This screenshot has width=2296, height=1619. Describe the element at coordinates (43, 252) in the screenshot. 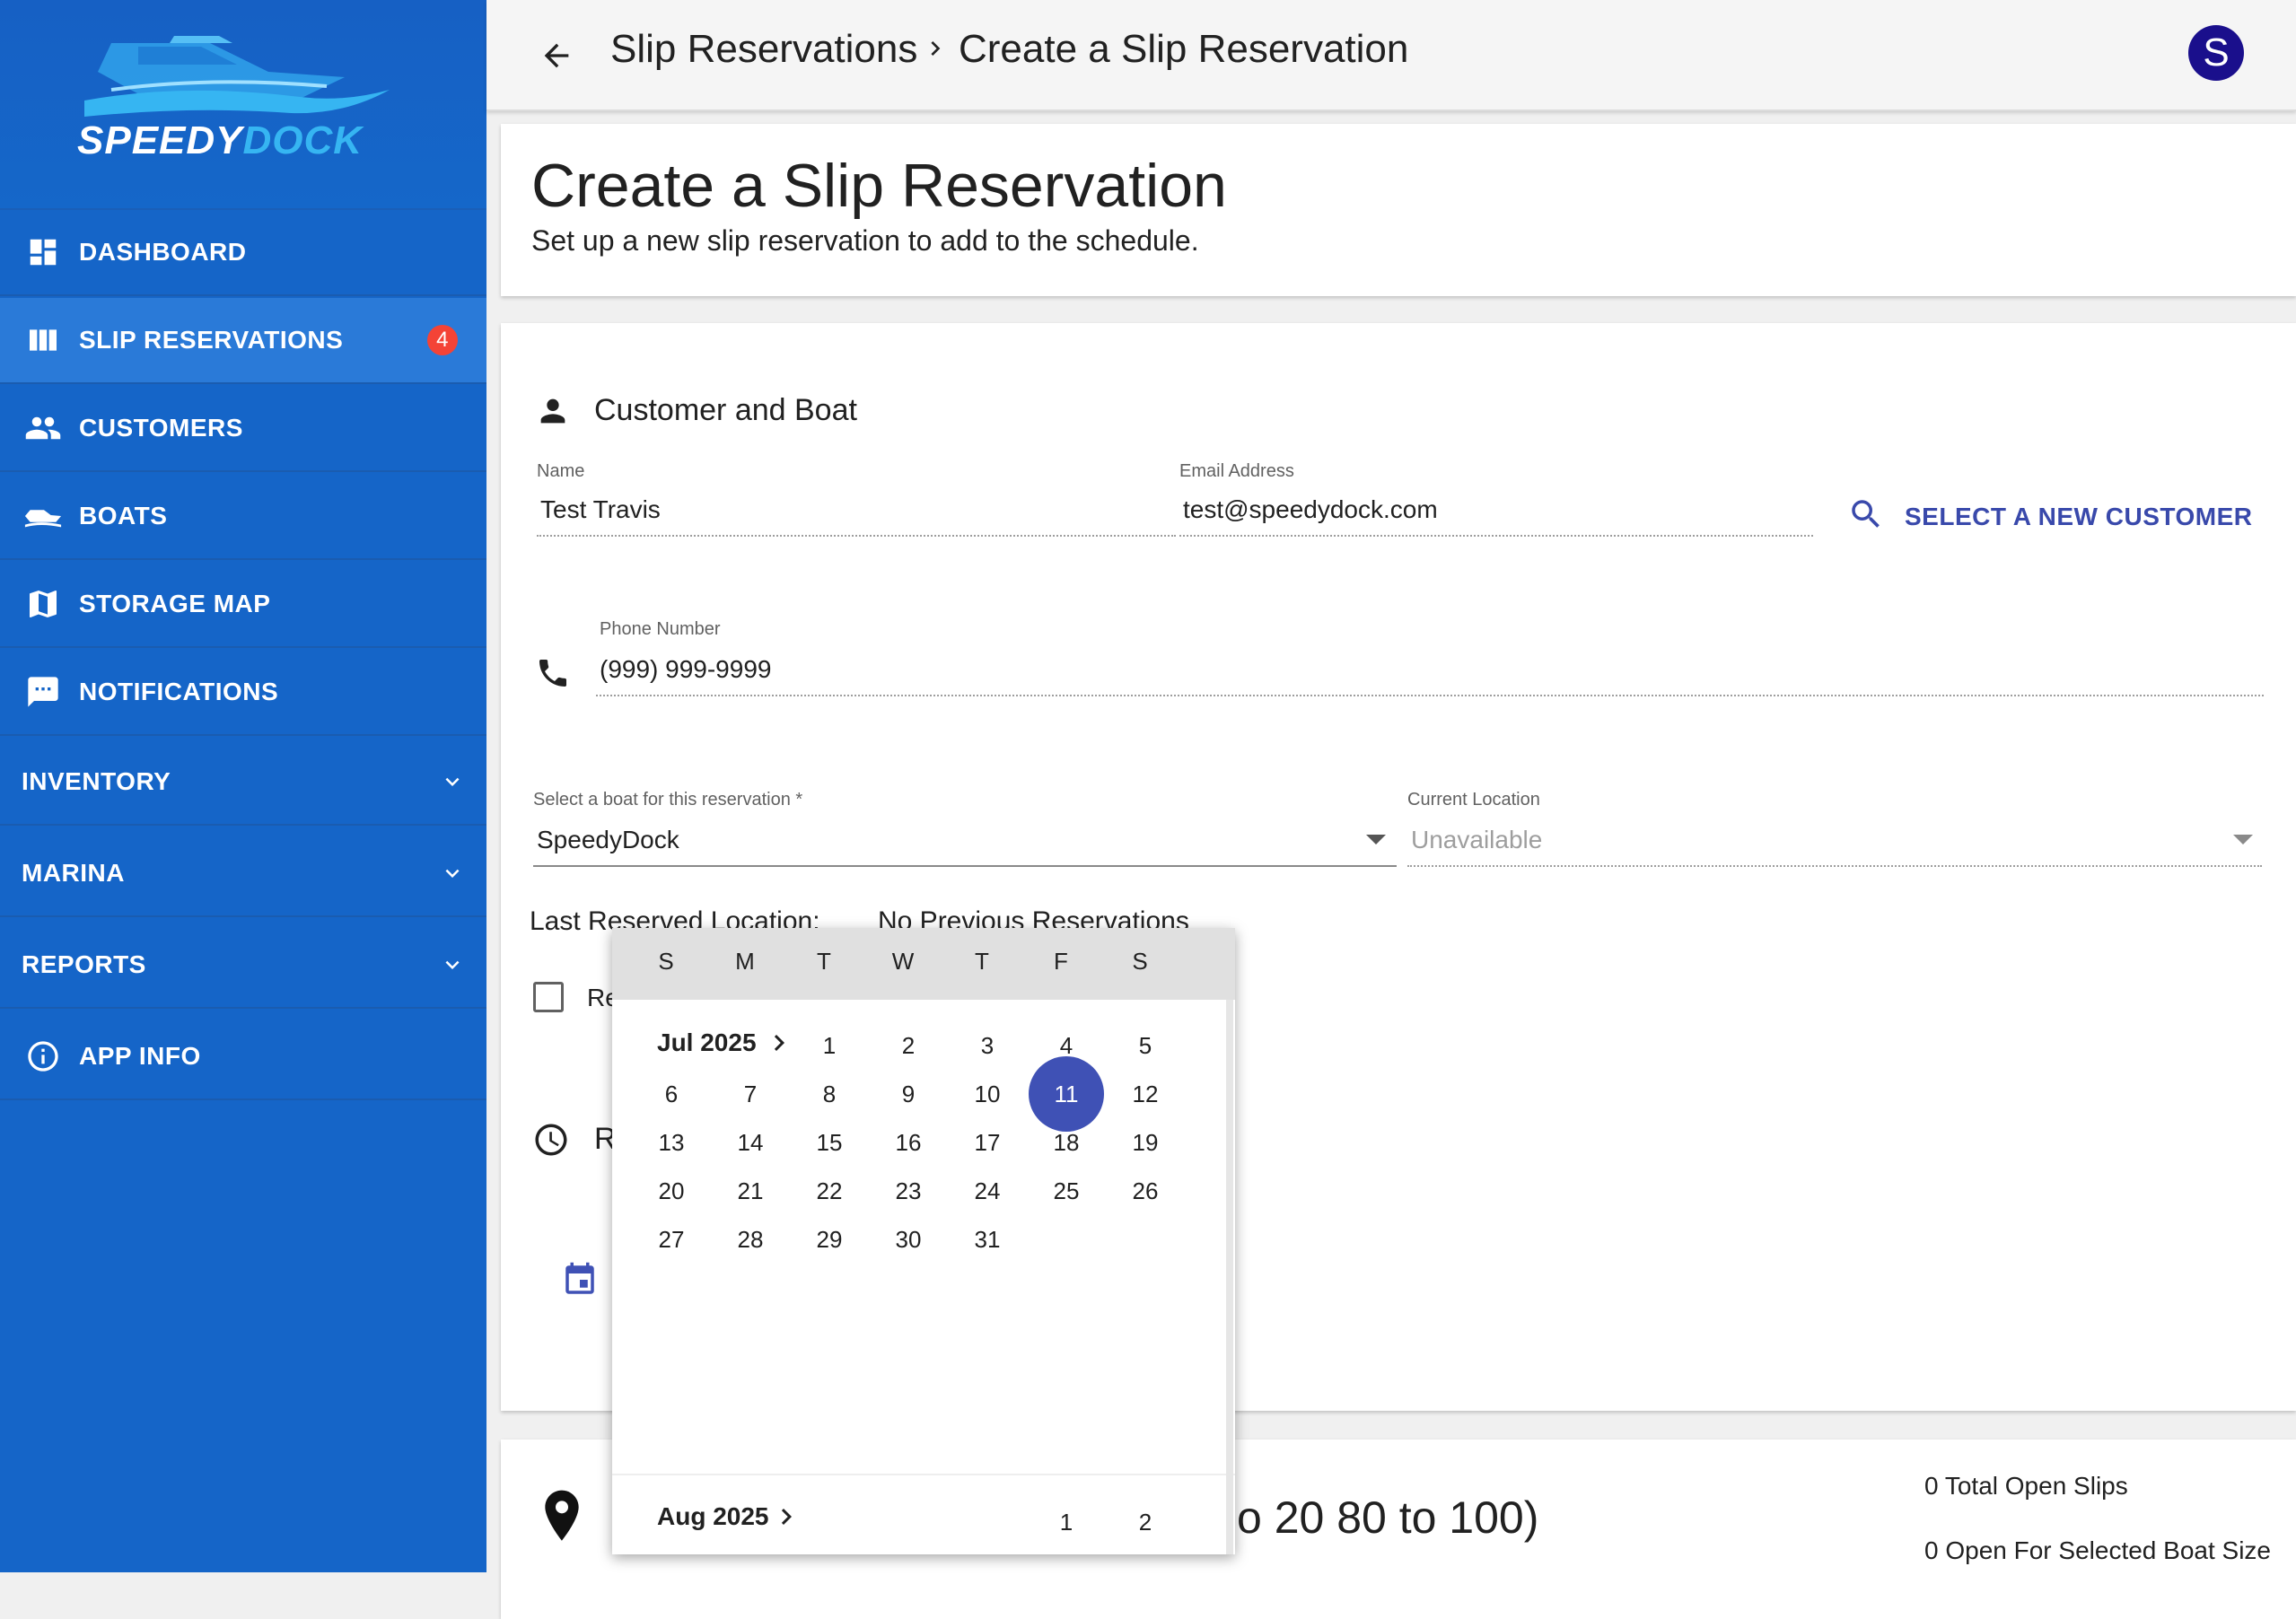

I see `dashboard-icon` at that location.